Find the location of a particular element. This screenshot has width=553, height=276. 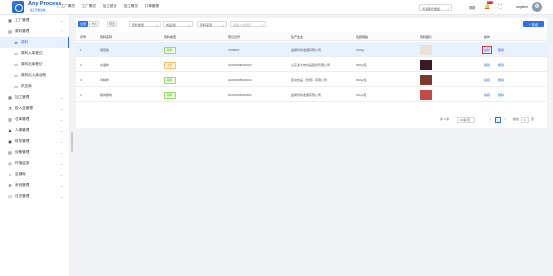

sidebar-item-label: 店铺库 is located at coordinates (20, 174).